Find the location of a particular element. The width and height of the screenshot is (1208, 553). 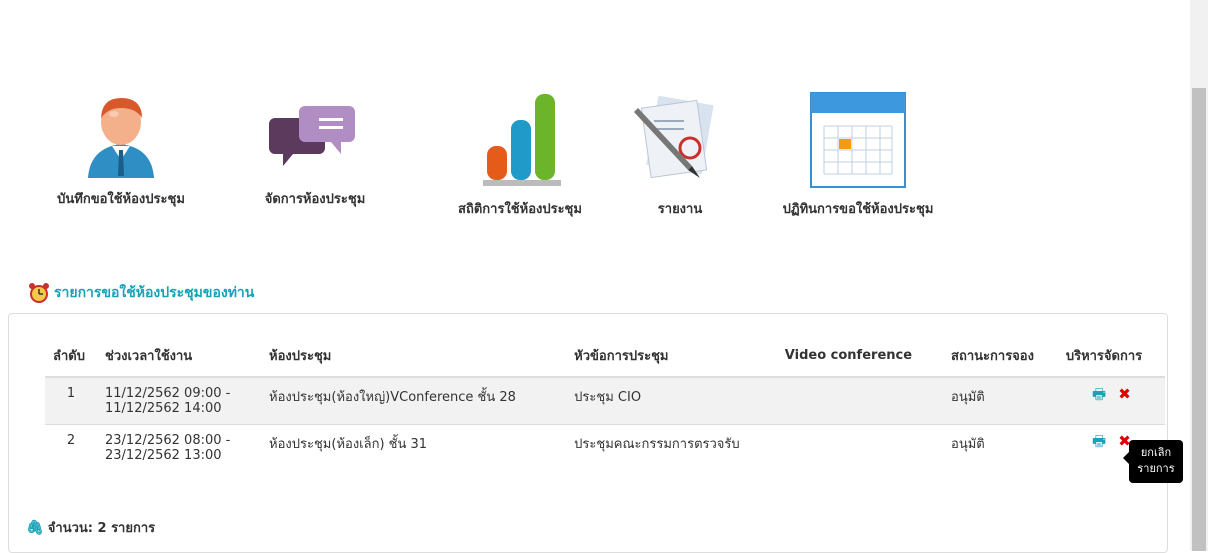

menu-item-statistics: สถิติการใช้ห้องประชุม is located at coordinates (520, 154).